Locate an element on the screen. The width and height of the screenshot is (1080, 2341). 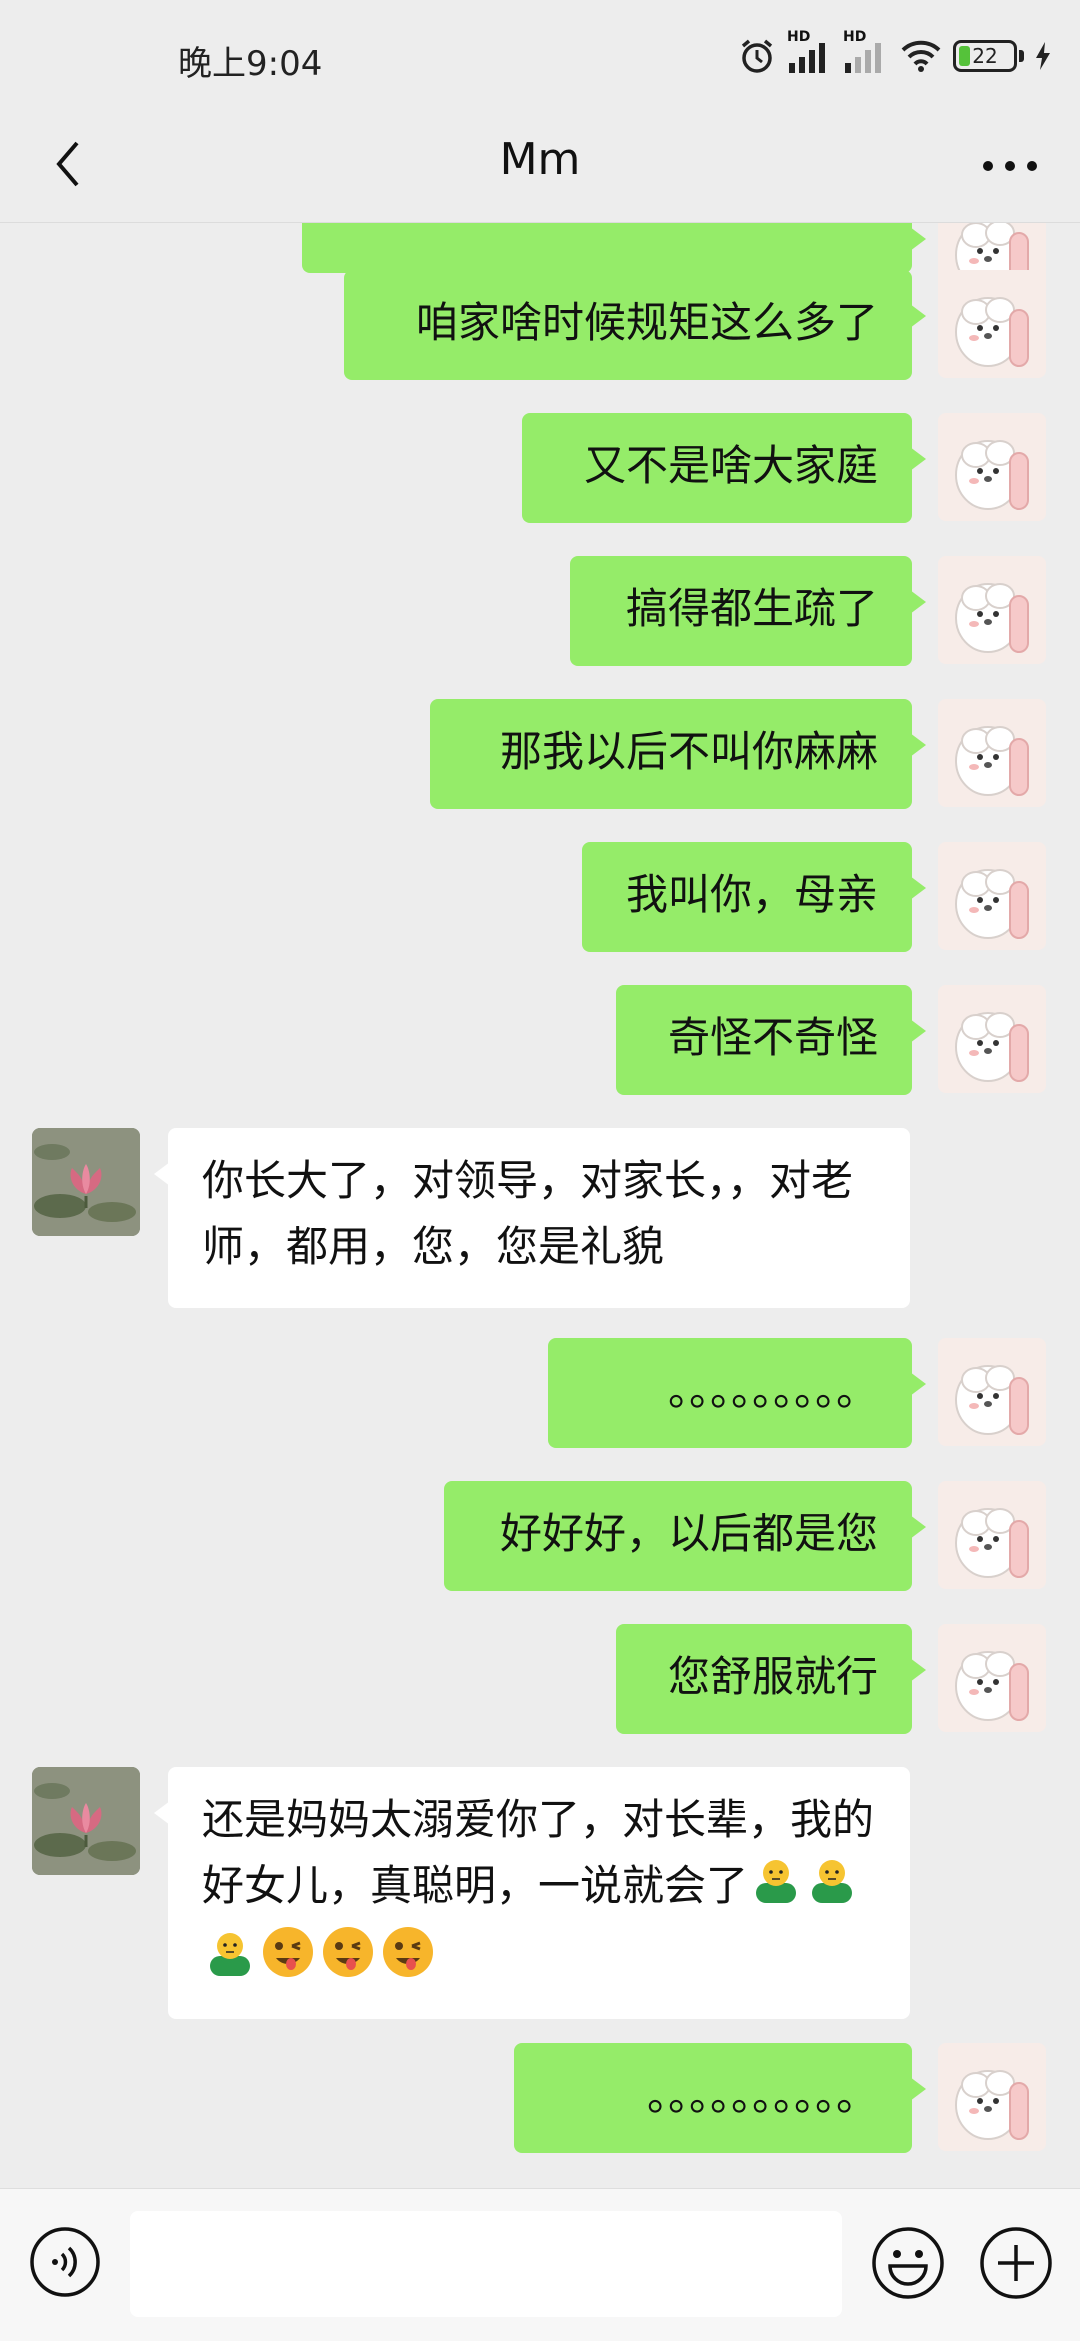
message-row: 还是妈妈太溺爱你了，对长辈，我的好女儿，真聪明，一说就会了 is located at coordinates (540, 1893).